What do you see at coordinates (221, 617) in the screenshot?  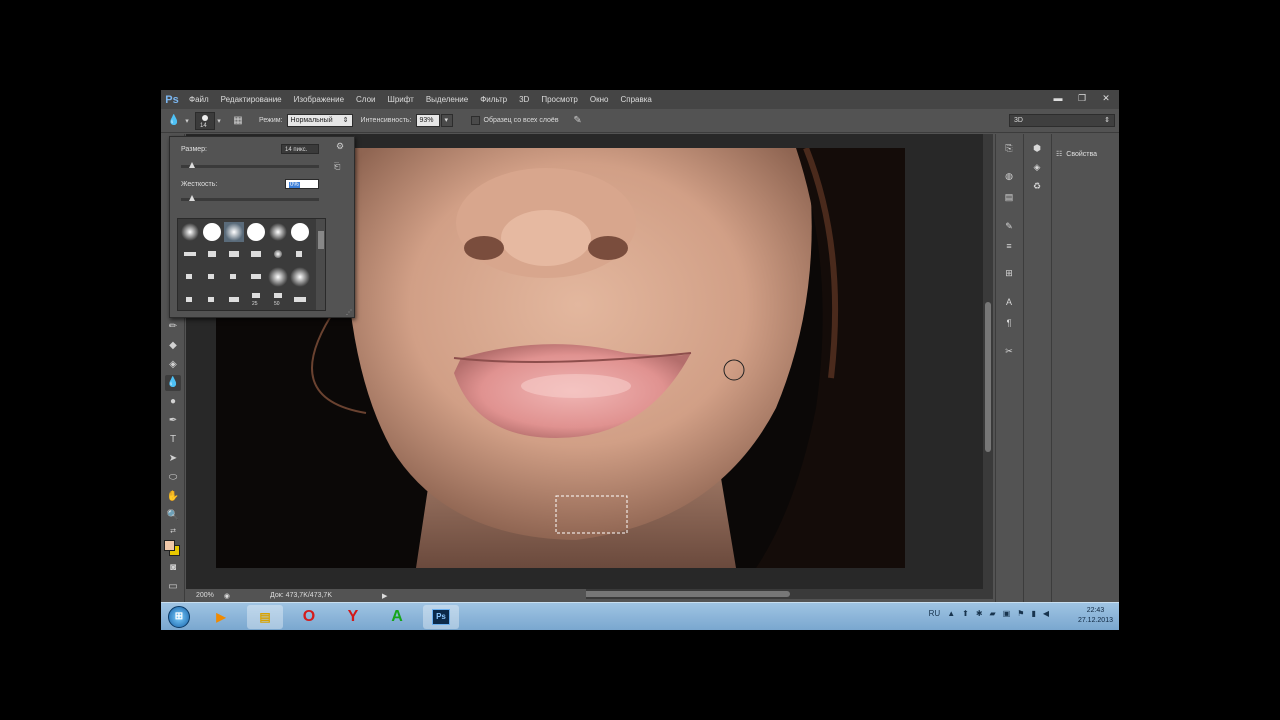 I see `media-player-icon: ▶` at bounding box center [221, 617].